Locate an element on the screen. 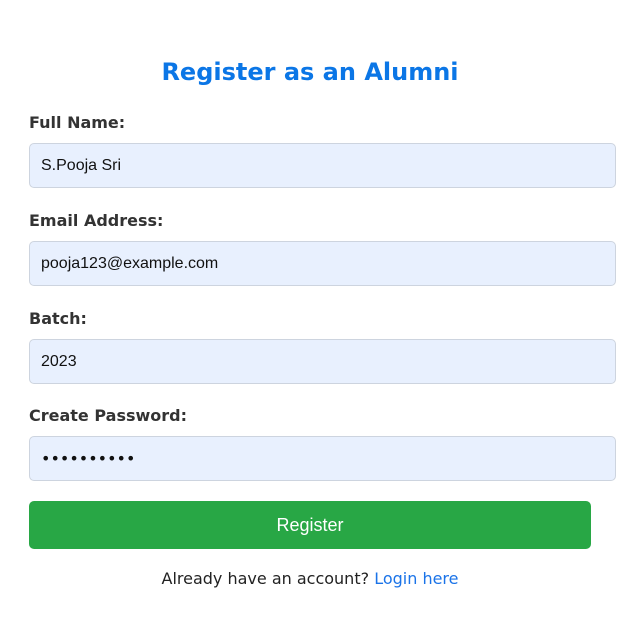 The height and width of the screenshot is (617, 623). full-name-input is located at coordinates (322, 165).